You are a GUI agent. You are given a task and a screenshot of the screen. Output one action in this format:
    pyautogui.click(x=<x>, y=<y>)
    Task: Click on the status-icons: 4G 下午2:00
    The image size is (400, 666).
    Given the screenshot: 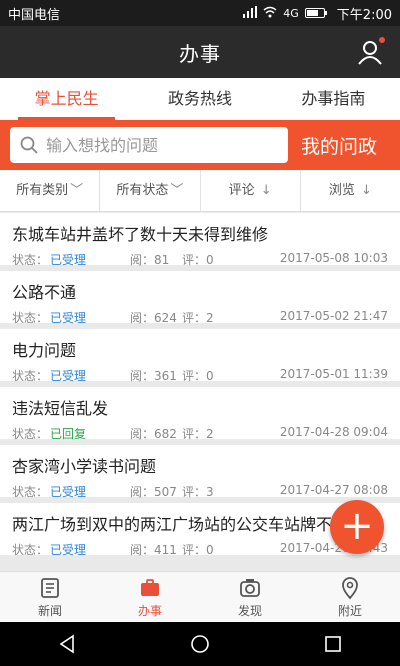 What is the action you would take?
    pyautogui.click(x=317, y=13)
    